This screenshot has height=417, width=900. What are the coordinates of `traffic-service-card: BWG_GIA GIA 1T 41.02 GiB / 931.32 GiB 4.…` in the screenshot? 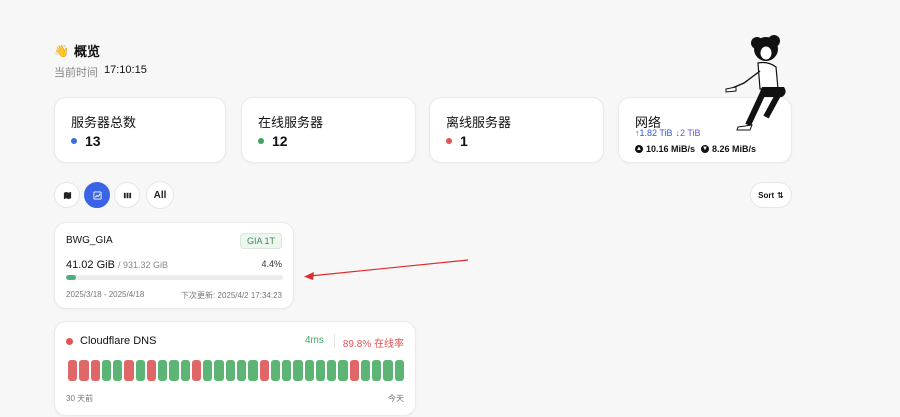 It's located at (174, 265).